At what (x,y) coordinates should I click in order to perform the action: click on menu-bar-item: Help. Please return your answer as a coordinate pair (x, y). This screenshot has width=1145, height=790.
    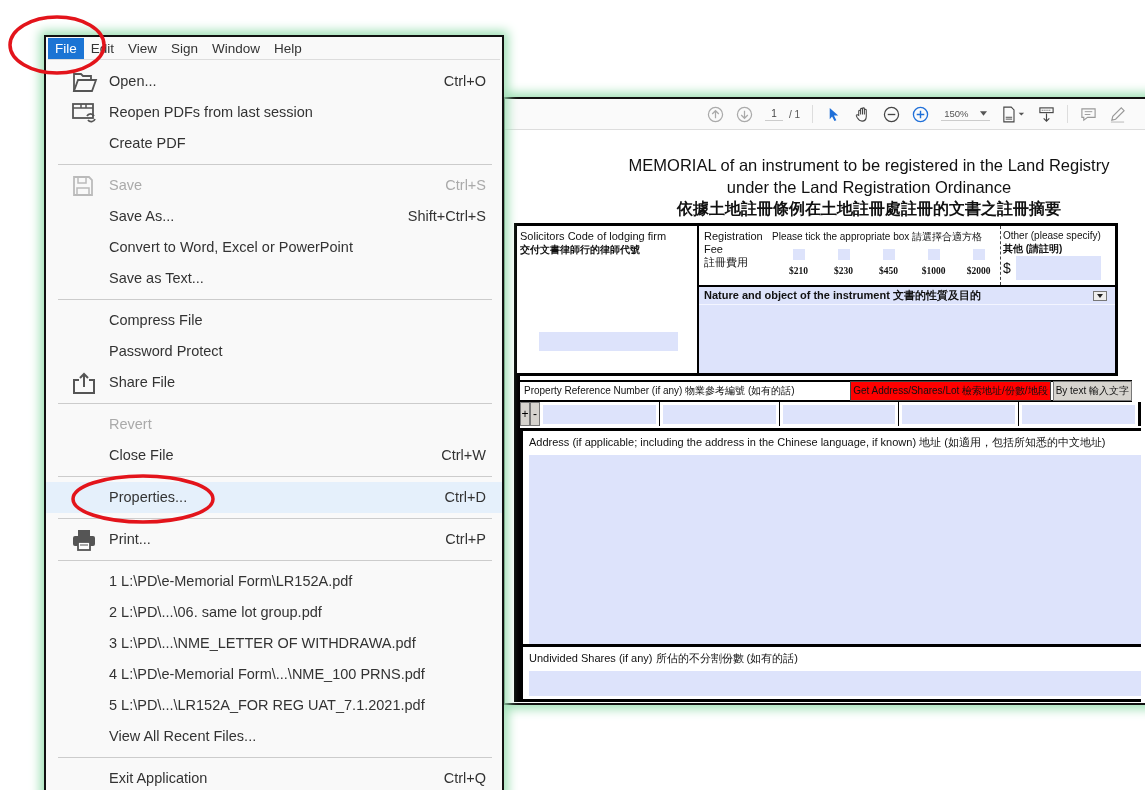
    Looking at the image, I should click on (288, 48).